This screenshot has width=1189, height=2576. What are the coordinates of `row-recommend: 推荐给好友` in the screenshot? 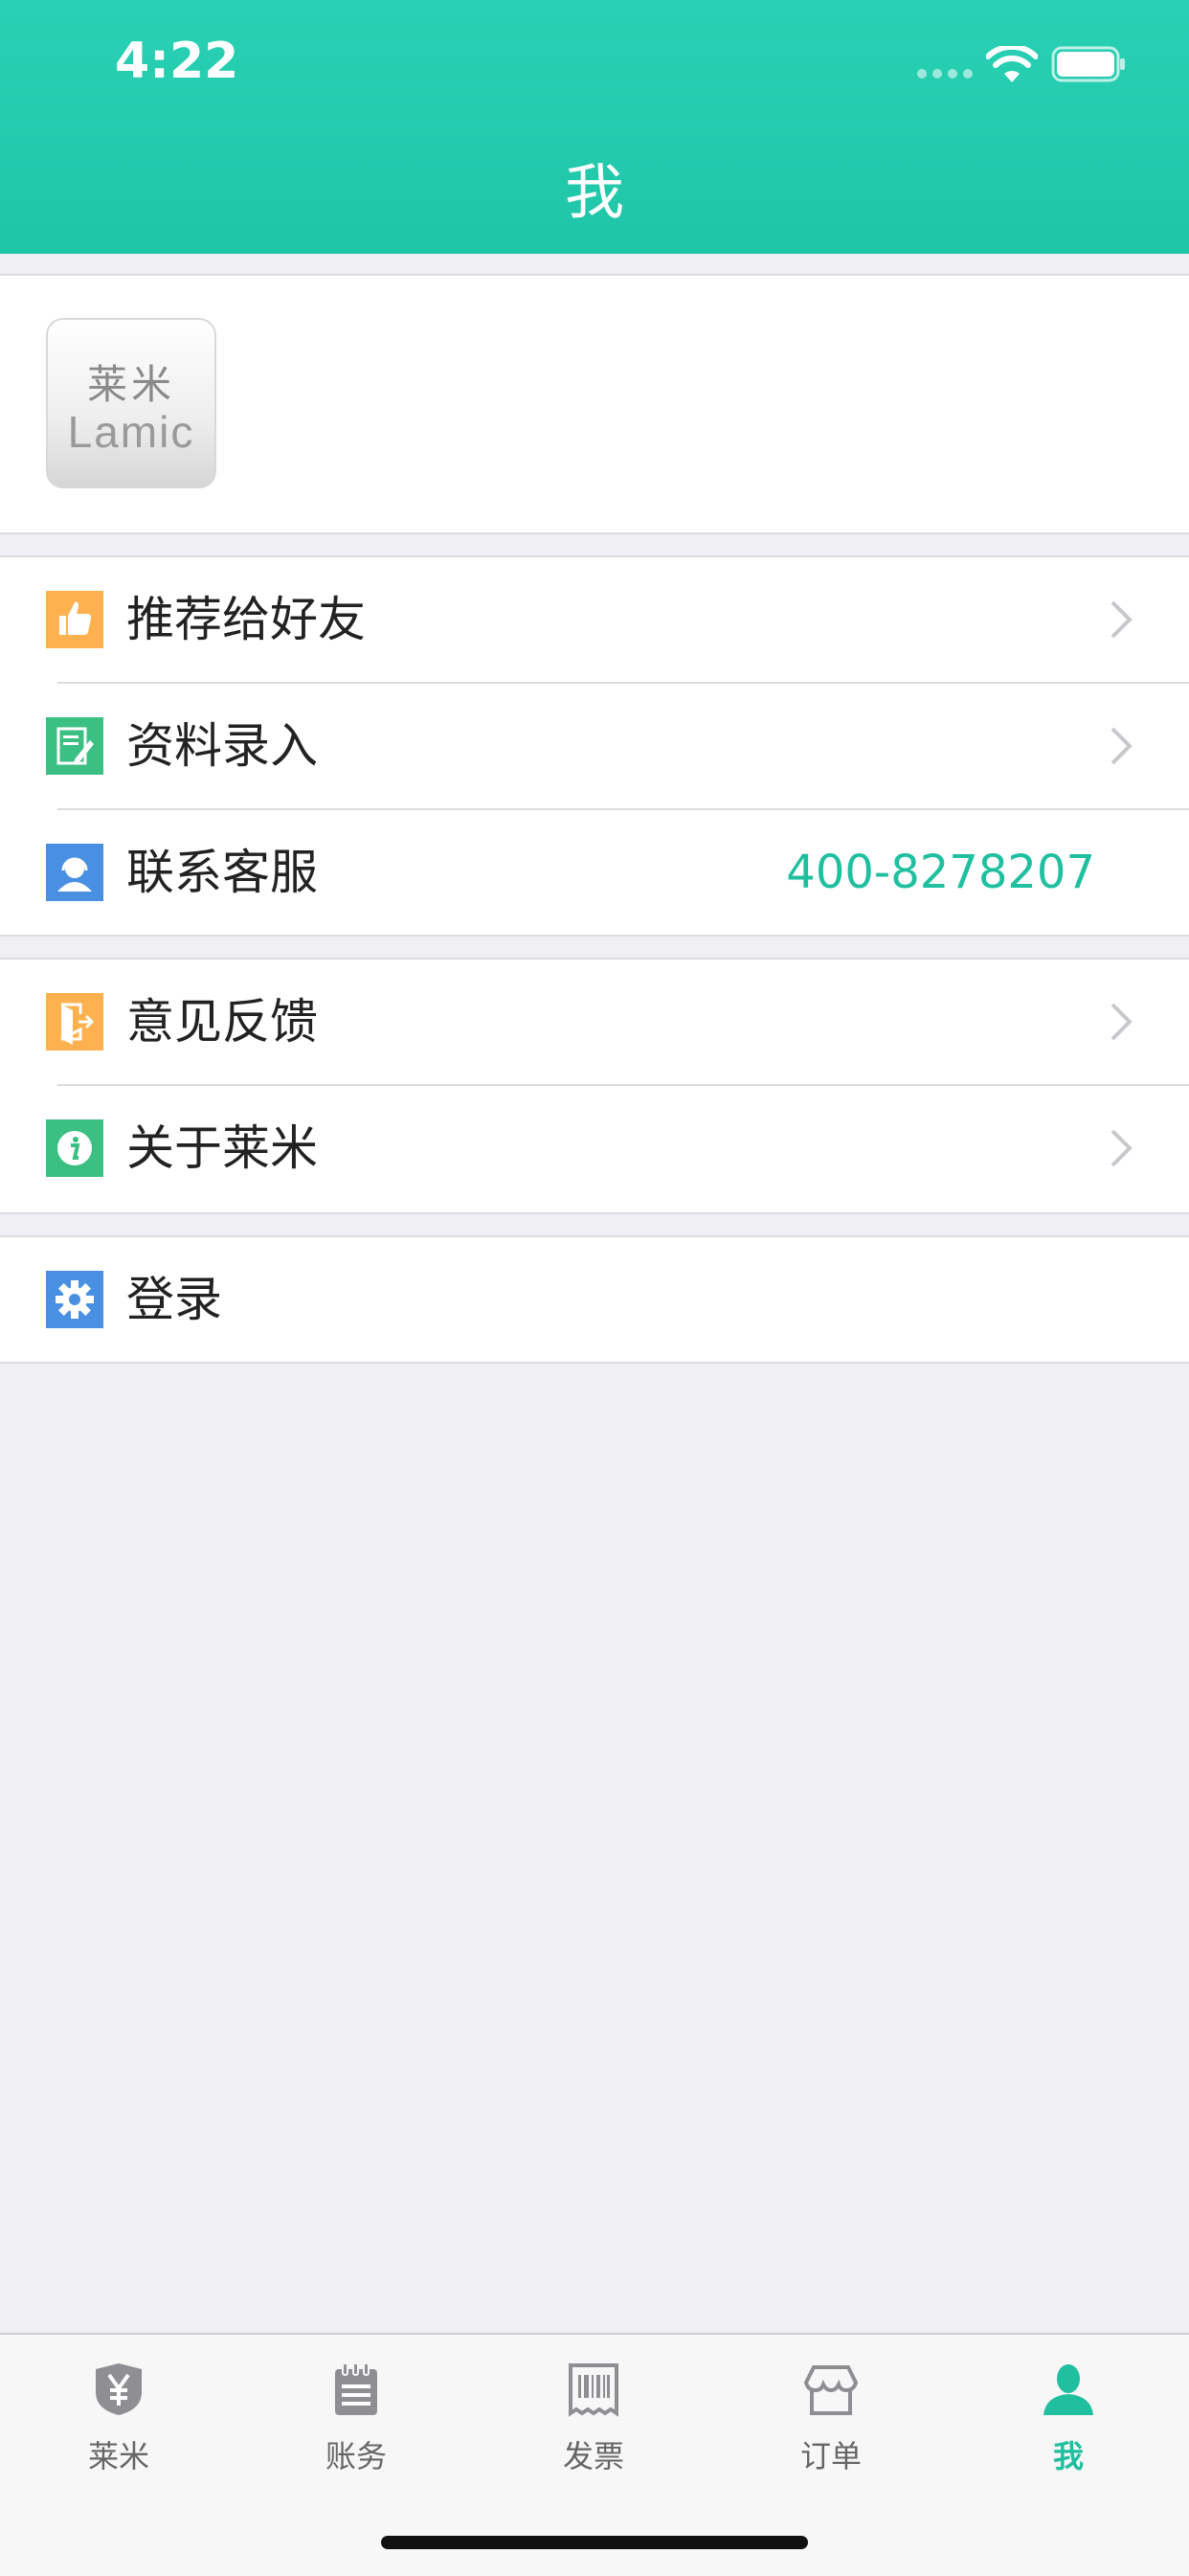 It's located at (594, 619).